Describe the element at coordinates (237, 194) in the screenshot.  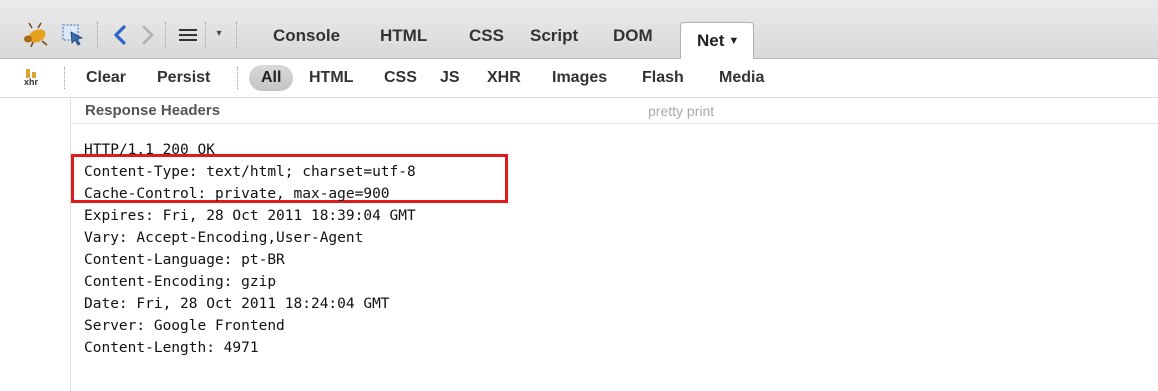
I see `header-line: Cache-Control: private, max-age=900` at that location.